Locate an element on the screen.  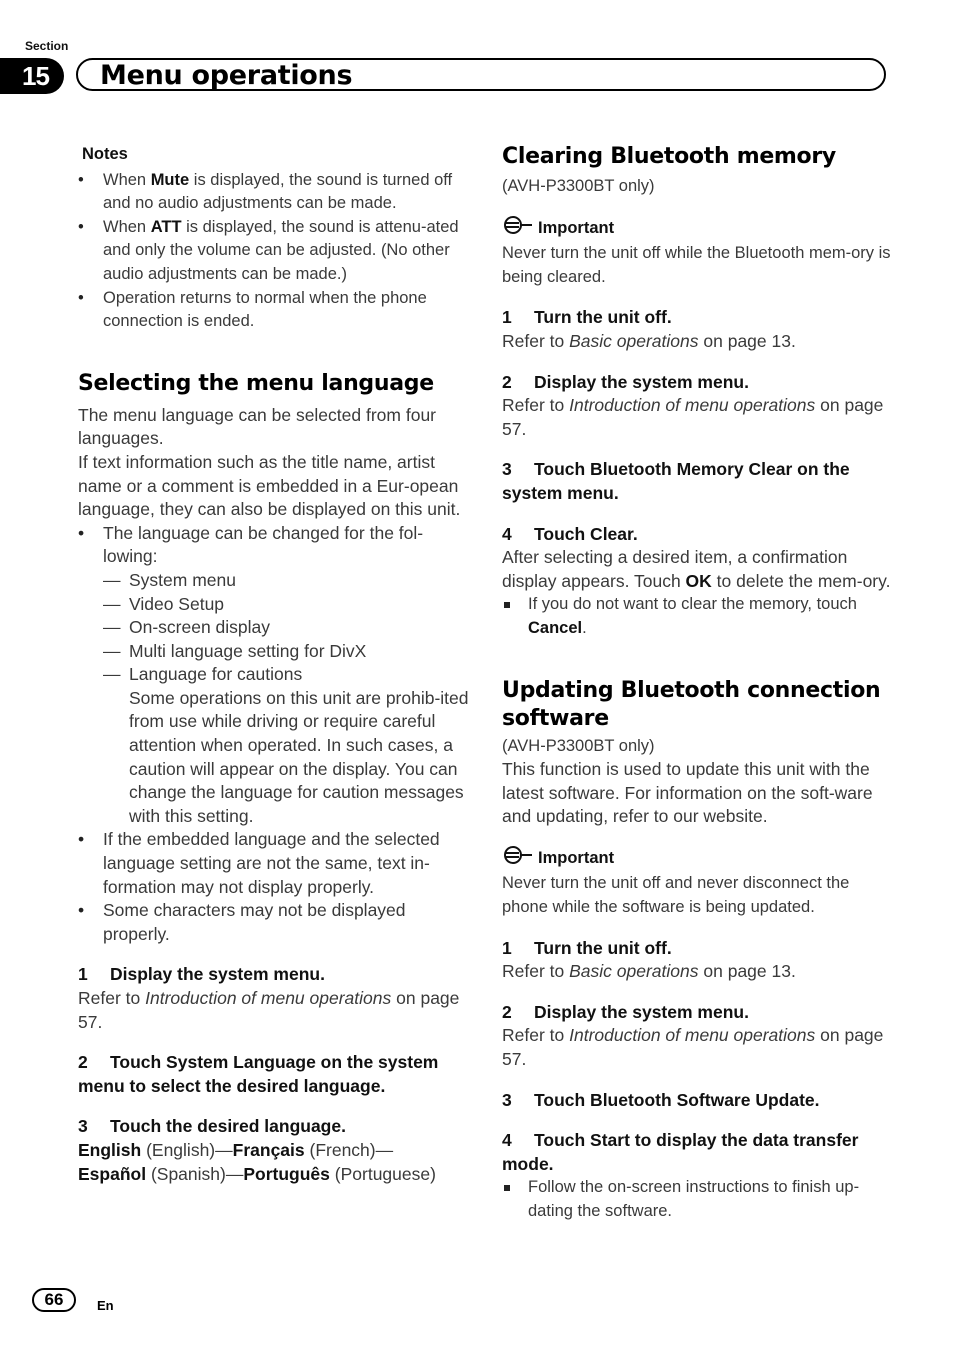
dash-item: Language for cautions is located at coordinates (274, 675).